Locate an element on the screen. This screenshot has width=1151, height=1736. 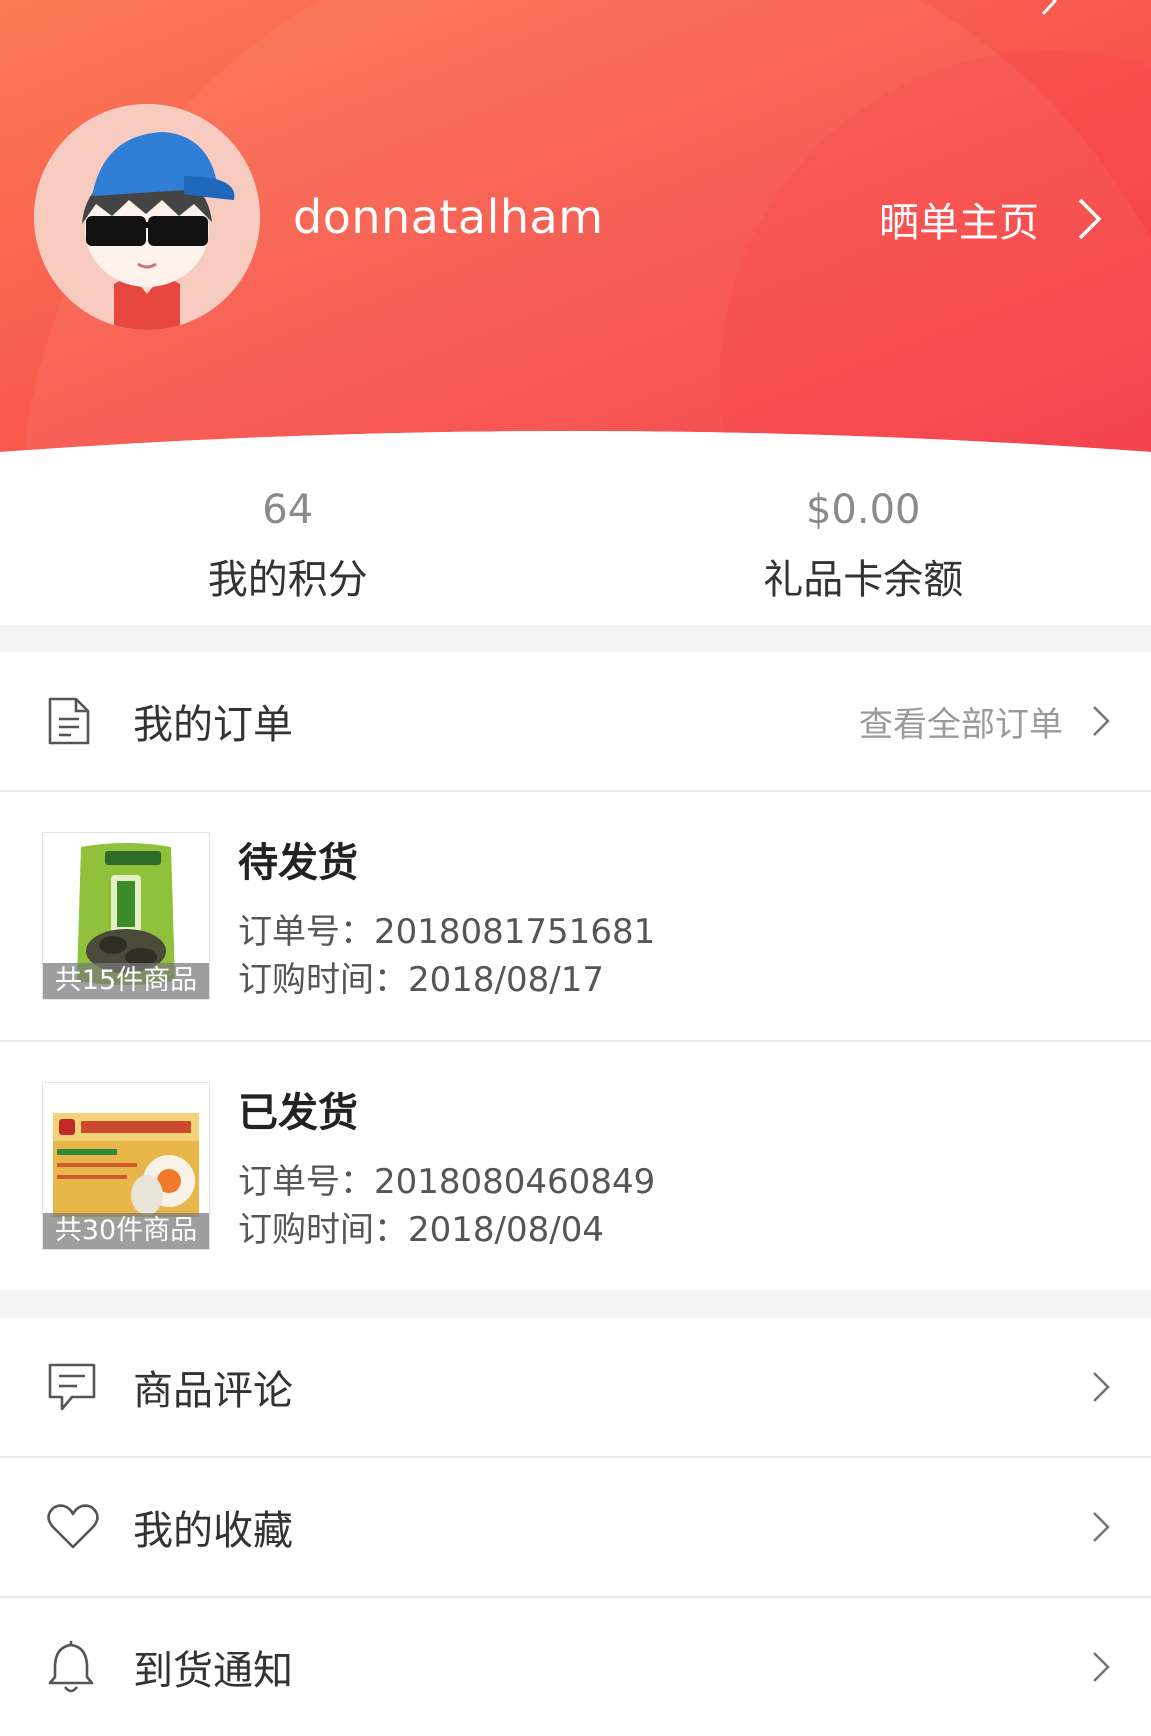
points-label: 我的积分 is located at coordinates (288, 576).